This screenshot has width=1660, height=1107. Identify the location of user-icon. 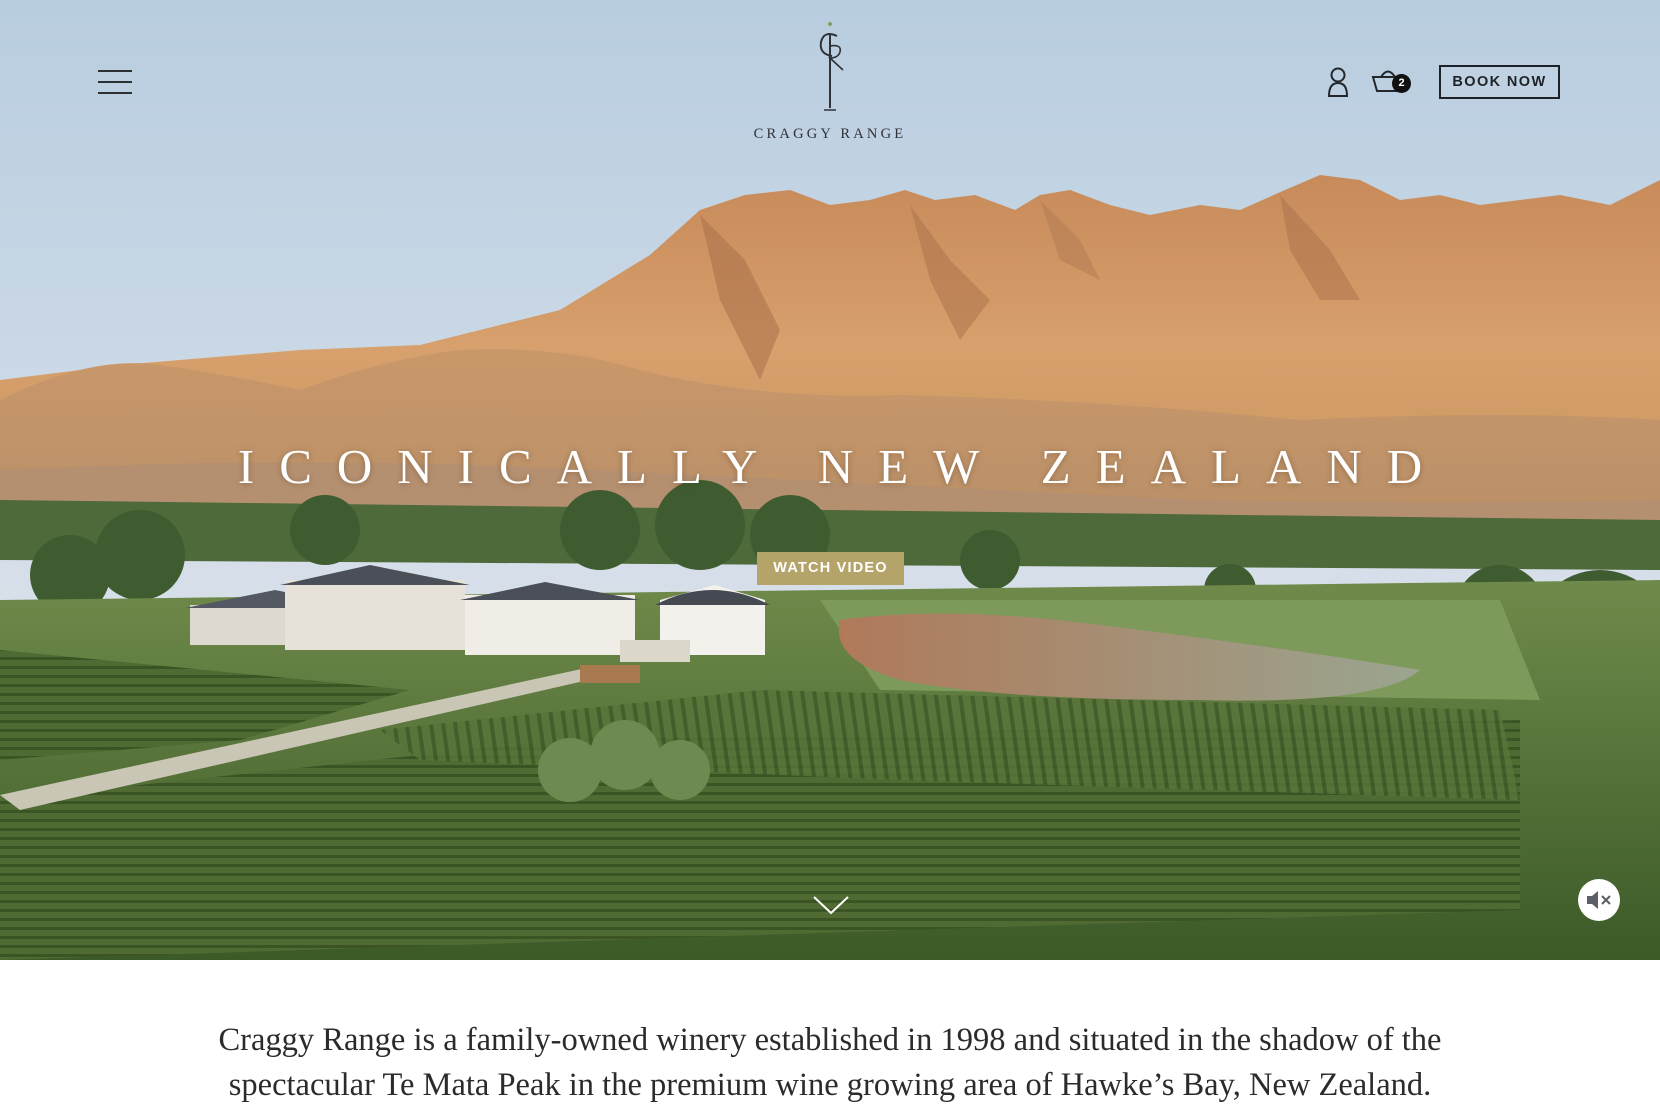
(1338, 82).